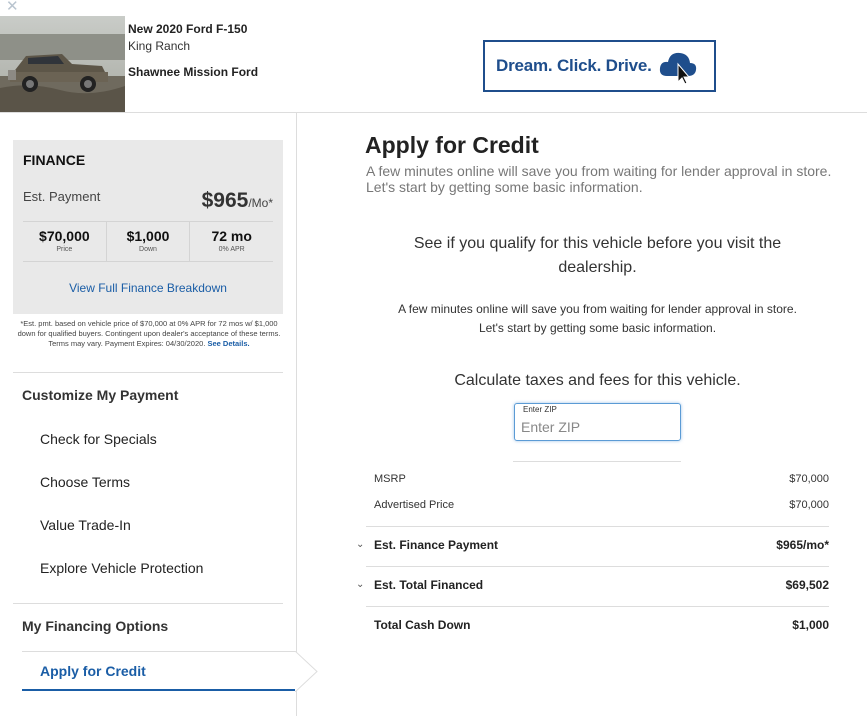 The height and width of the screenshot is (716, 867). What do you see at coordinates (597, 625) in the screenshot?
I see `cash-down-row: Total Cash Down $1,000` at bounding box center [597, 625].